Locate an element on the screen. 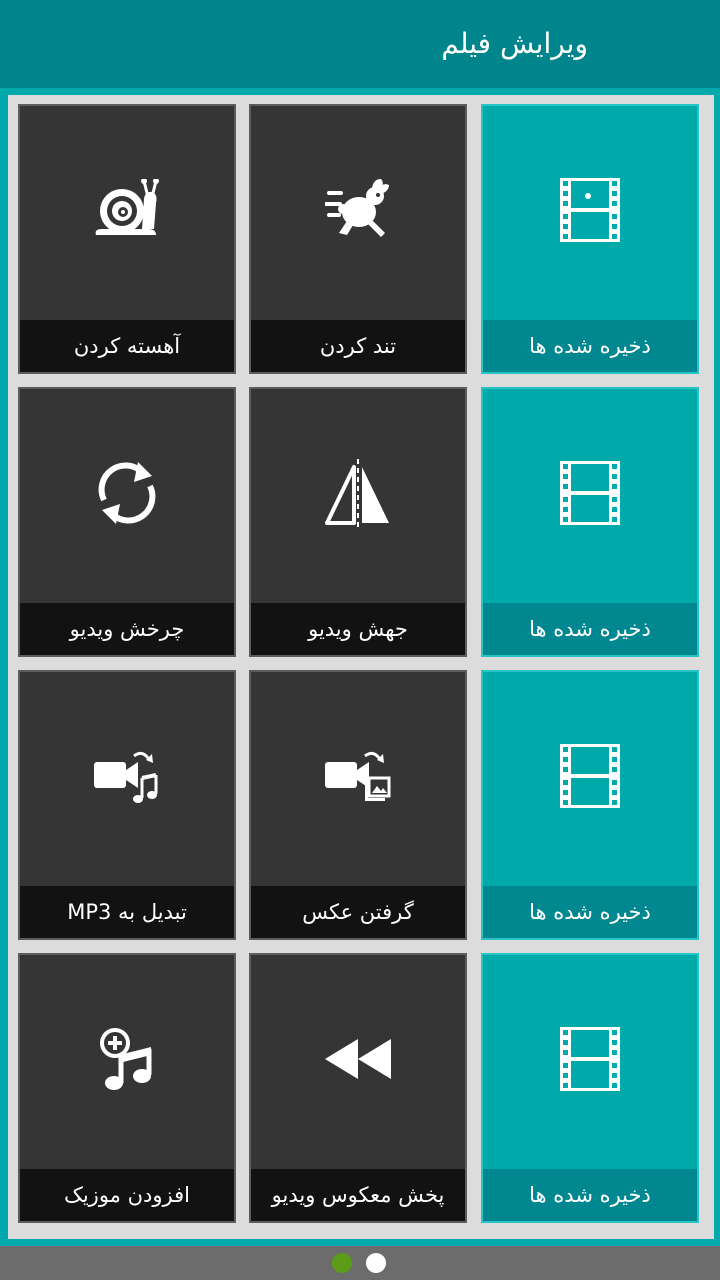  flip-video-tile: جهش ویدیو is located at coordinates (358, 522).